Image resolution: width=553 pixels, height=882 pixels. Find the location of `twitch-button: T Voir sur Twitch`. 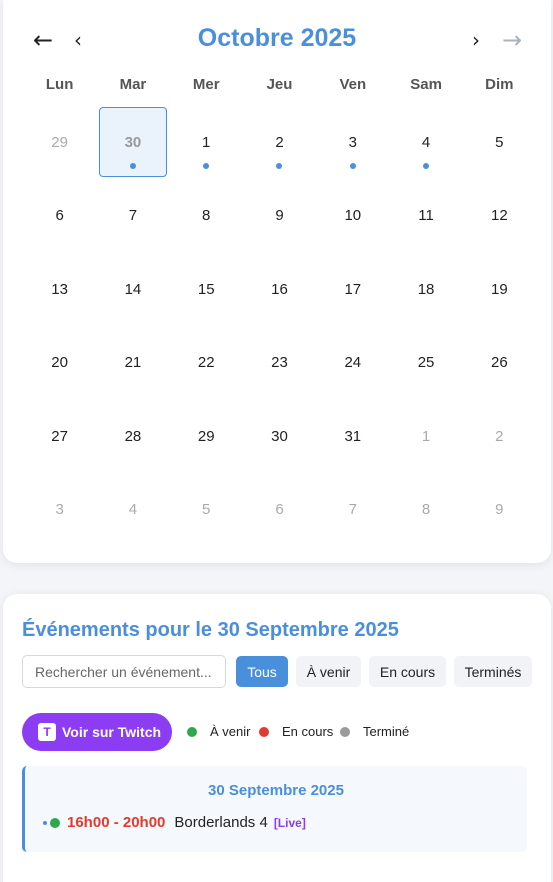

twitch-button: T Voir sur Twitch is located at coordinates (97, 732).